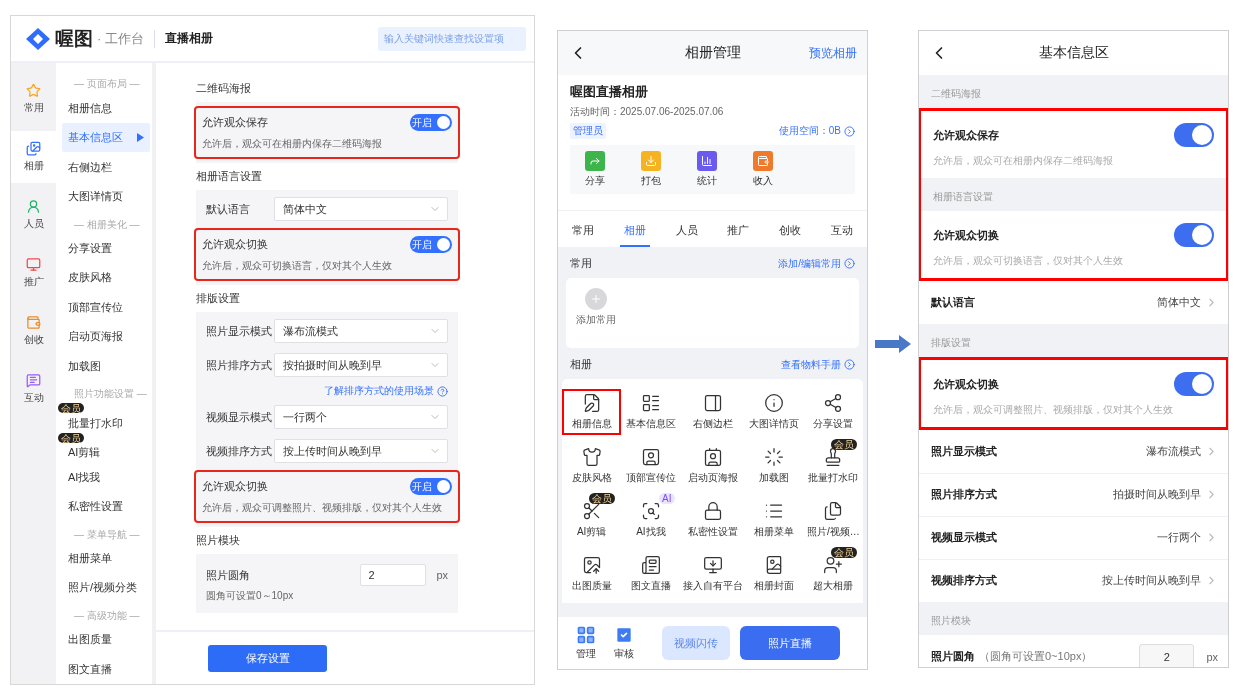  What do you see at coordinates (790, 229) in the screenshot?
I see `category-tab: 创收` at bounding box center [790, 229].